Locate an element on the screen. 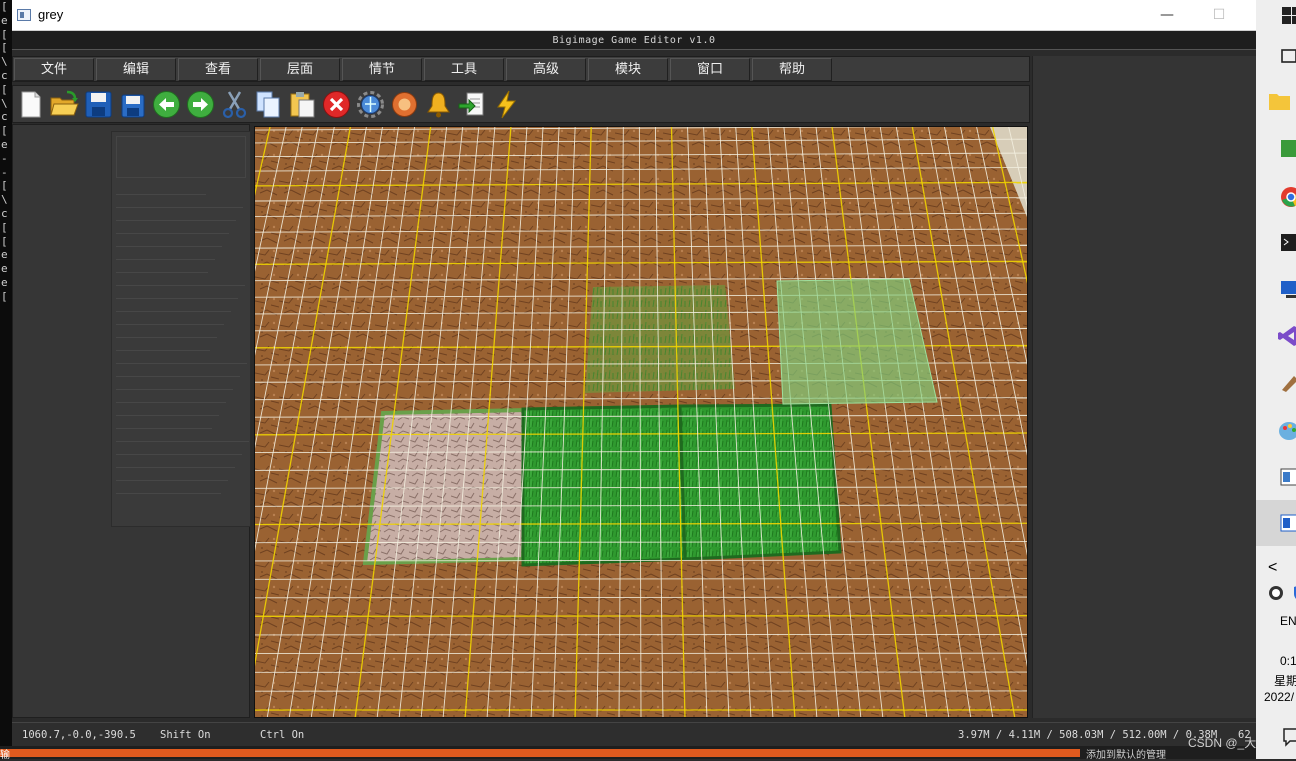 The width and height of the screenshot is (1296, 761). remote-desktop-icon is located at coordinates (1288, 289).